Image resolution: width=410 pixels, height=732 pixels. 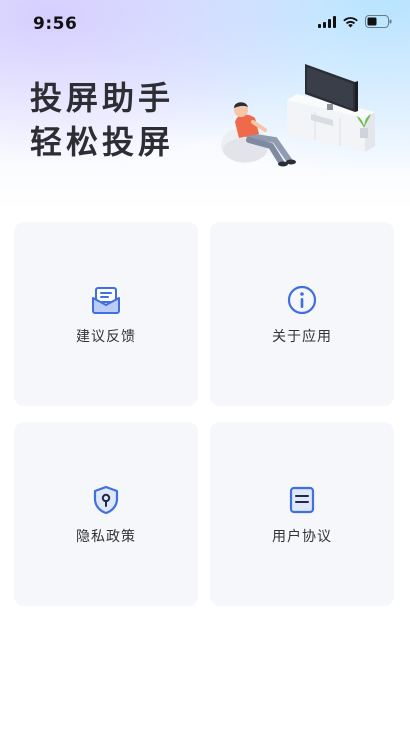 I want to click on about-app-label: 关于应用, so click(x=302, y=337).